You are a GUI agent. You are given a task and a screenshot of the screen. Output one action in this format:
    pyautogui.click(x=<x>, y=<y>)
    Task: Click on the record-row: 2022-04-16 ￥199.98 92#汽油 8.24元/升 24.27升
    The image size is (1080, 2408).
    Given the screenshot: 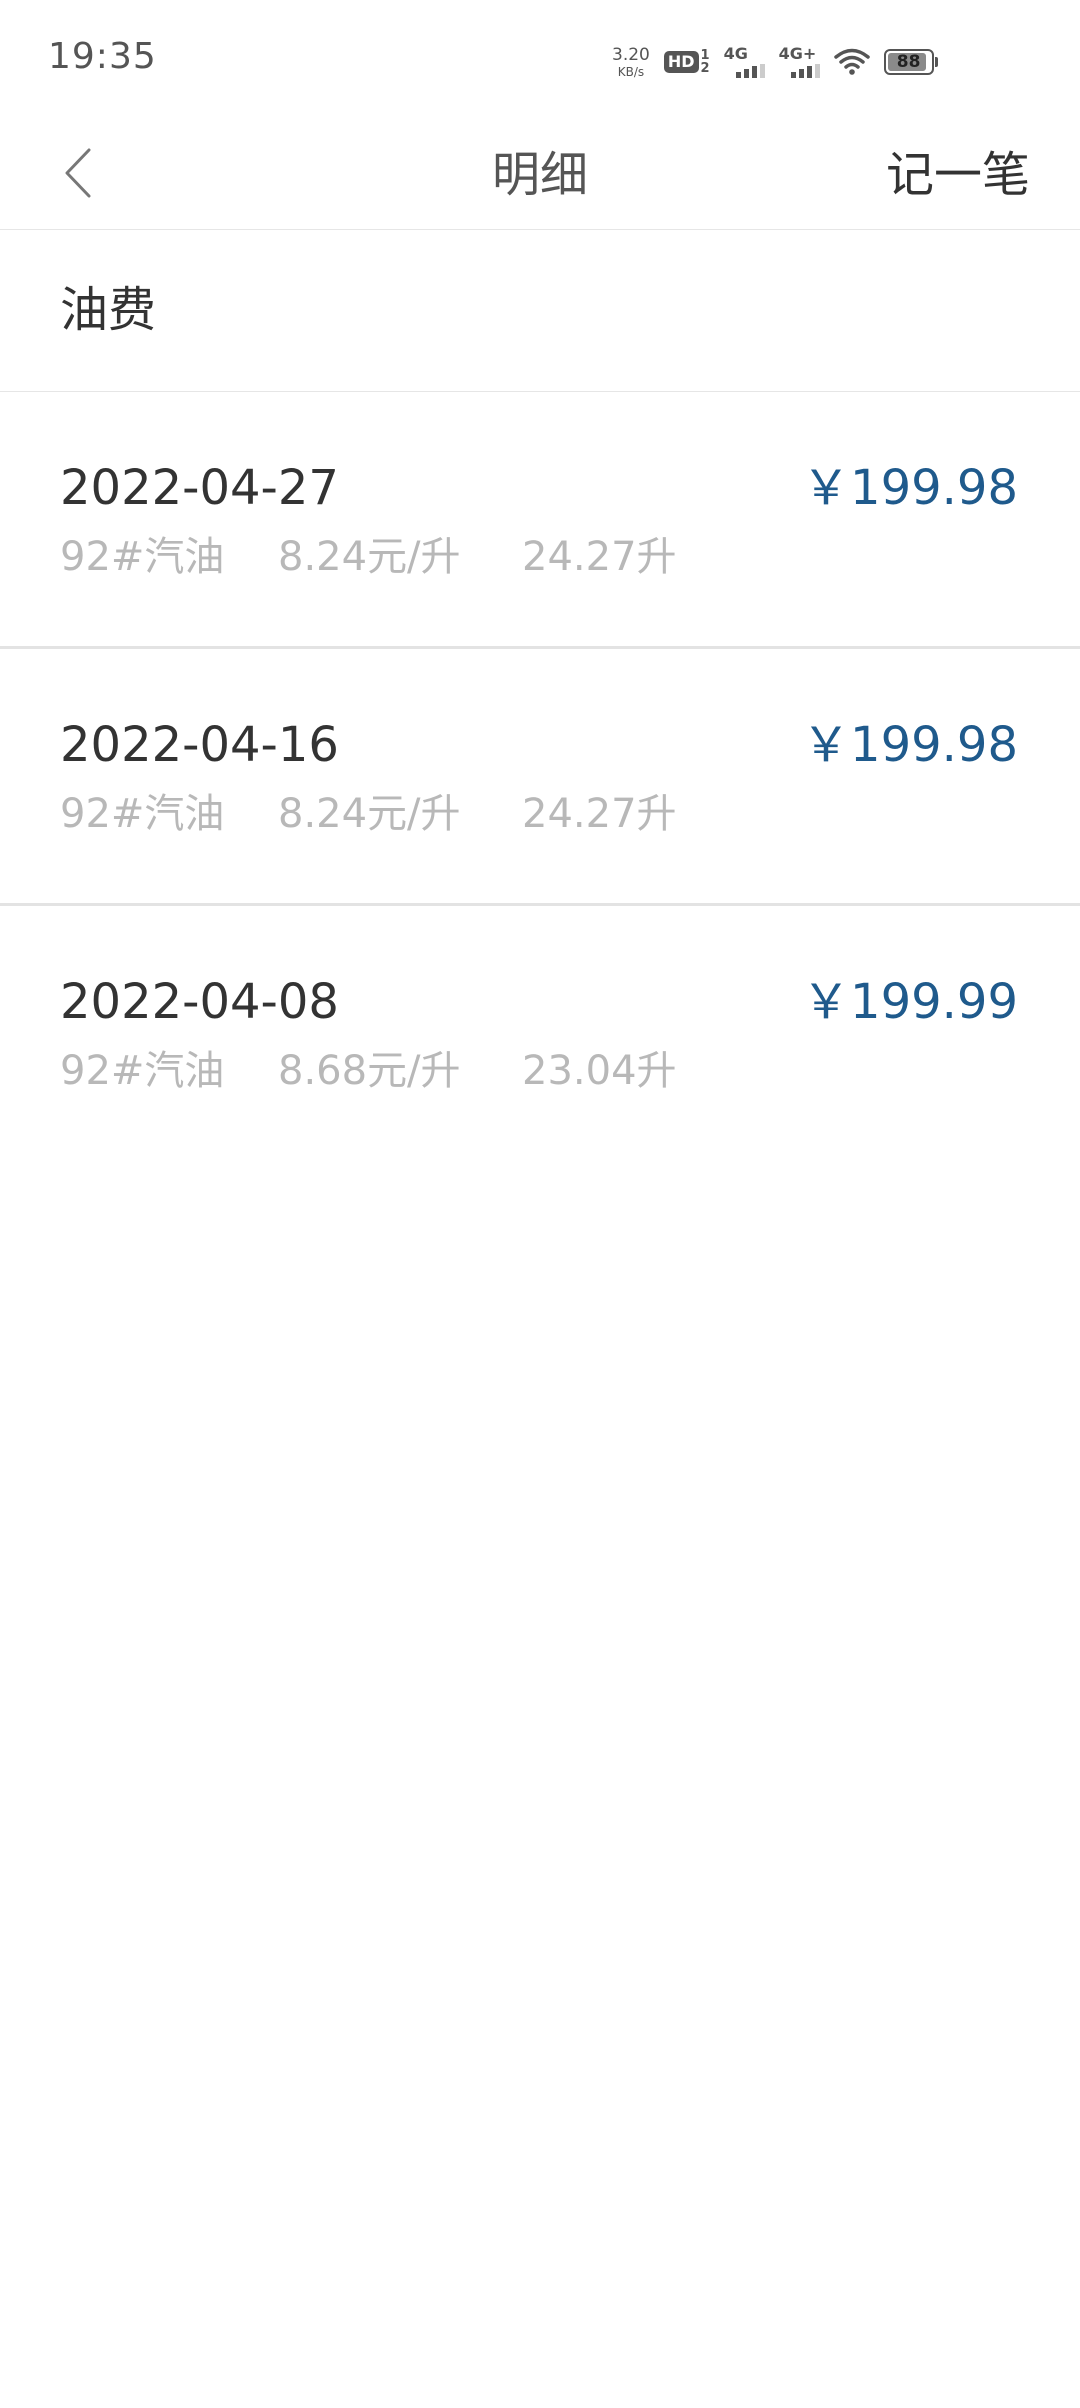 What is the action you would take?
    pyautogui.click(x=540, y=777)
    